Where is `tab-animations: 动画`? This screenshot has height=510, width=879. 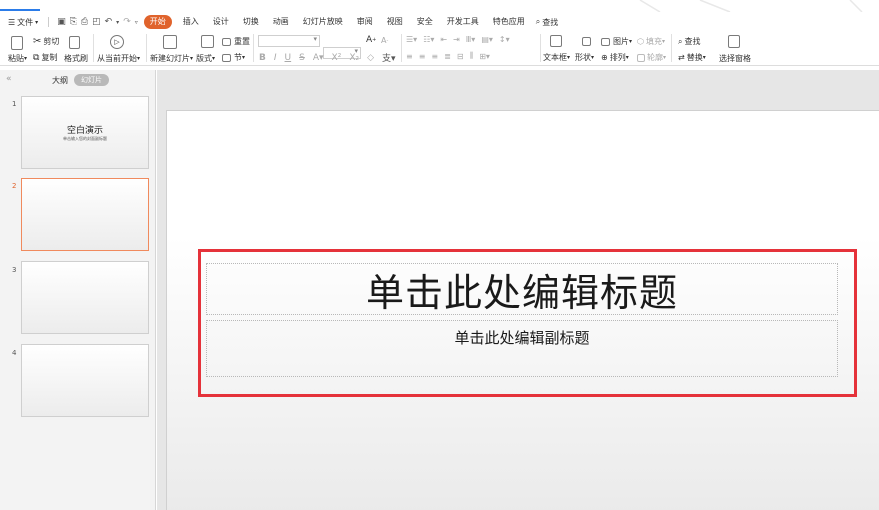 tab-animations: 动画 is located at coordinates (281, 22).